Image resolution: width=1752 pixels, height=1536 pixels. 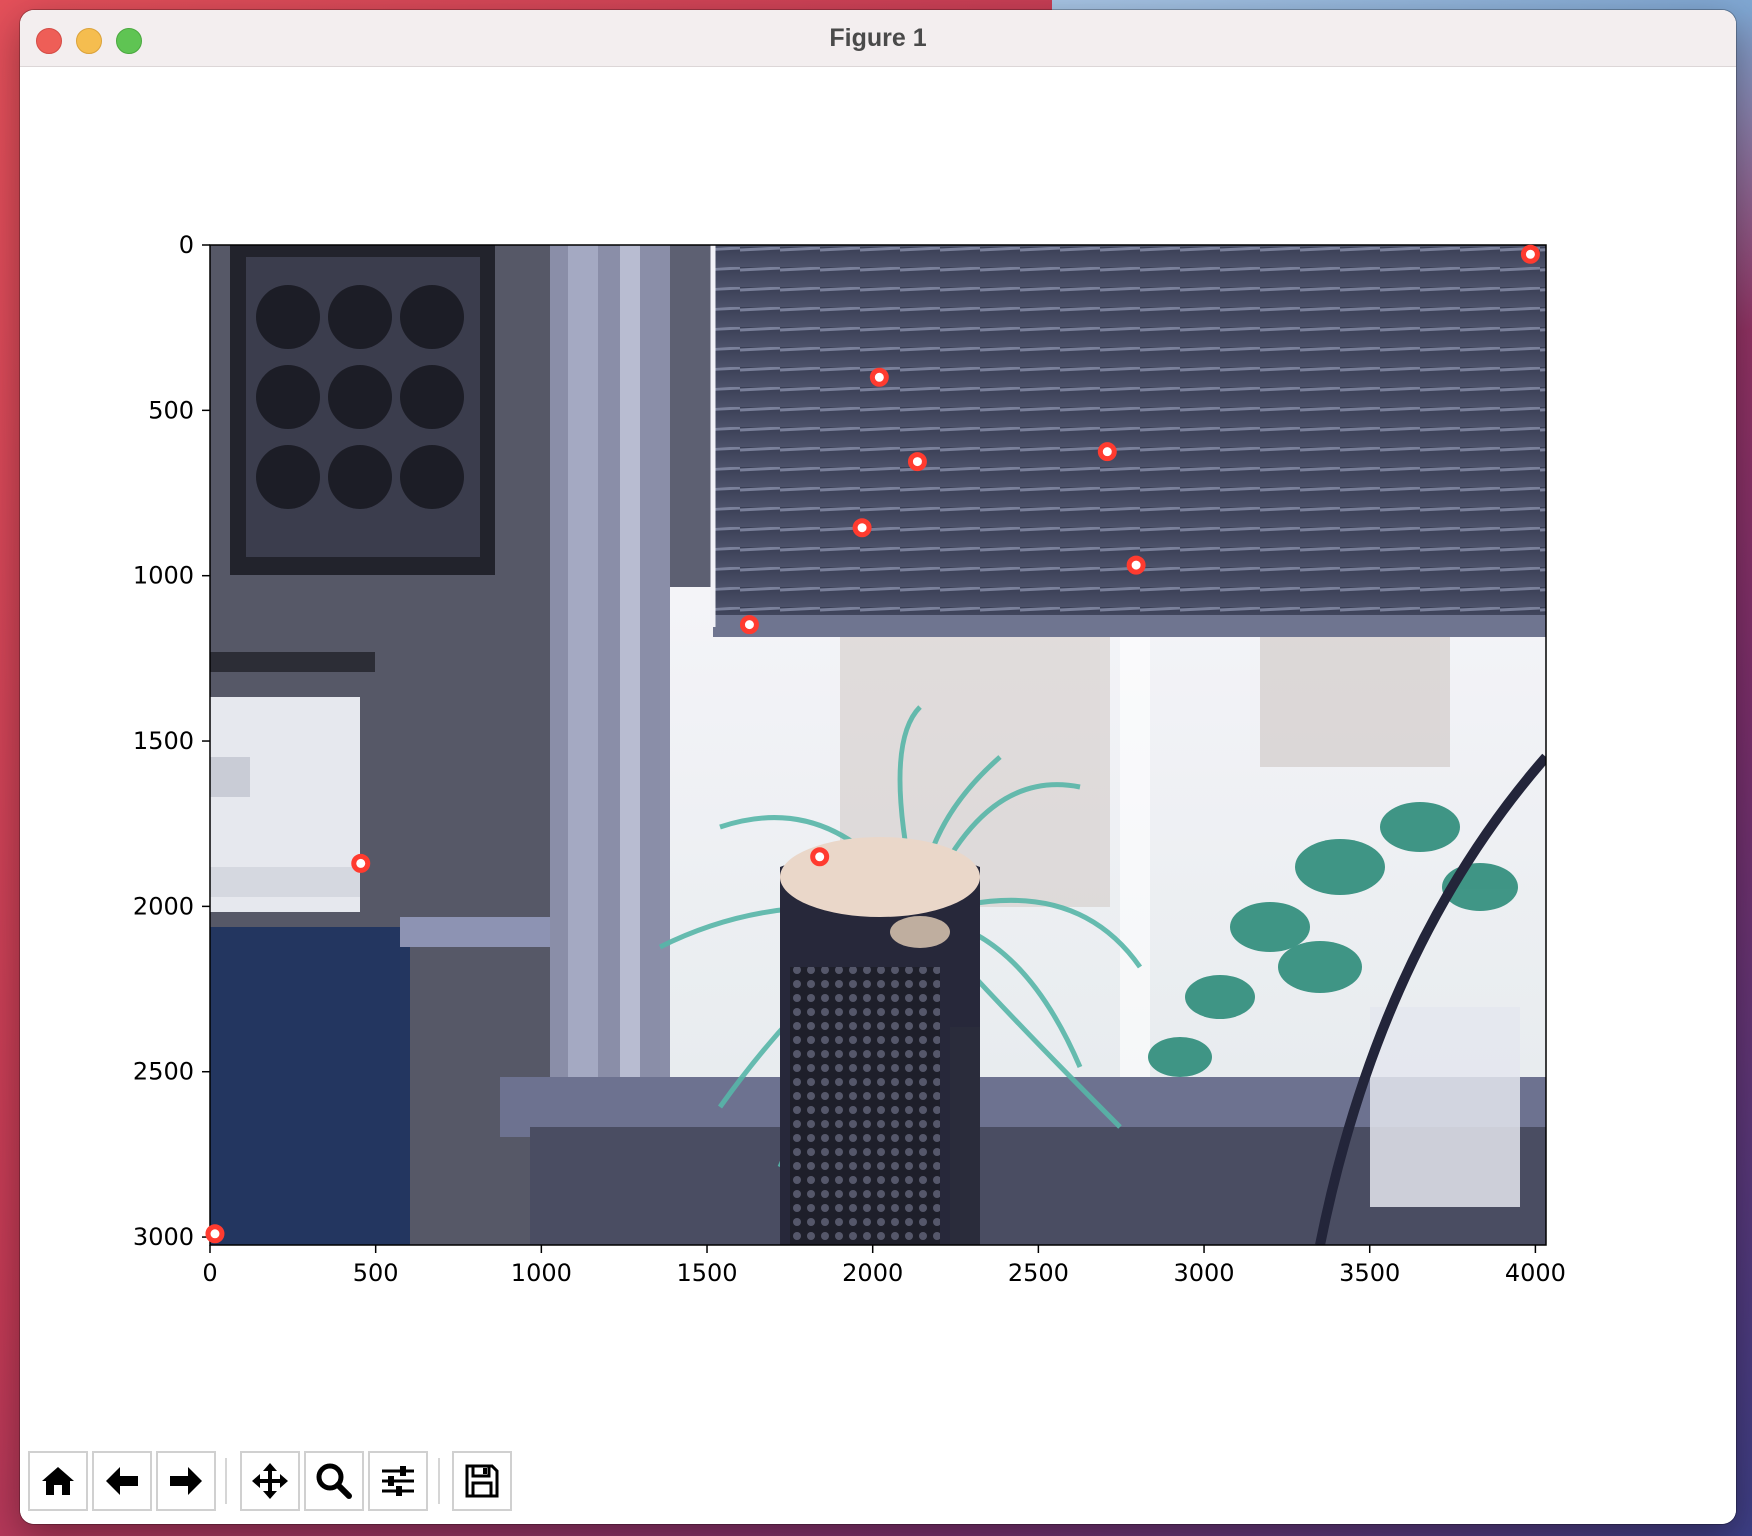 I want to click on y-tick-label: 1500, so click(x=163, y=741).